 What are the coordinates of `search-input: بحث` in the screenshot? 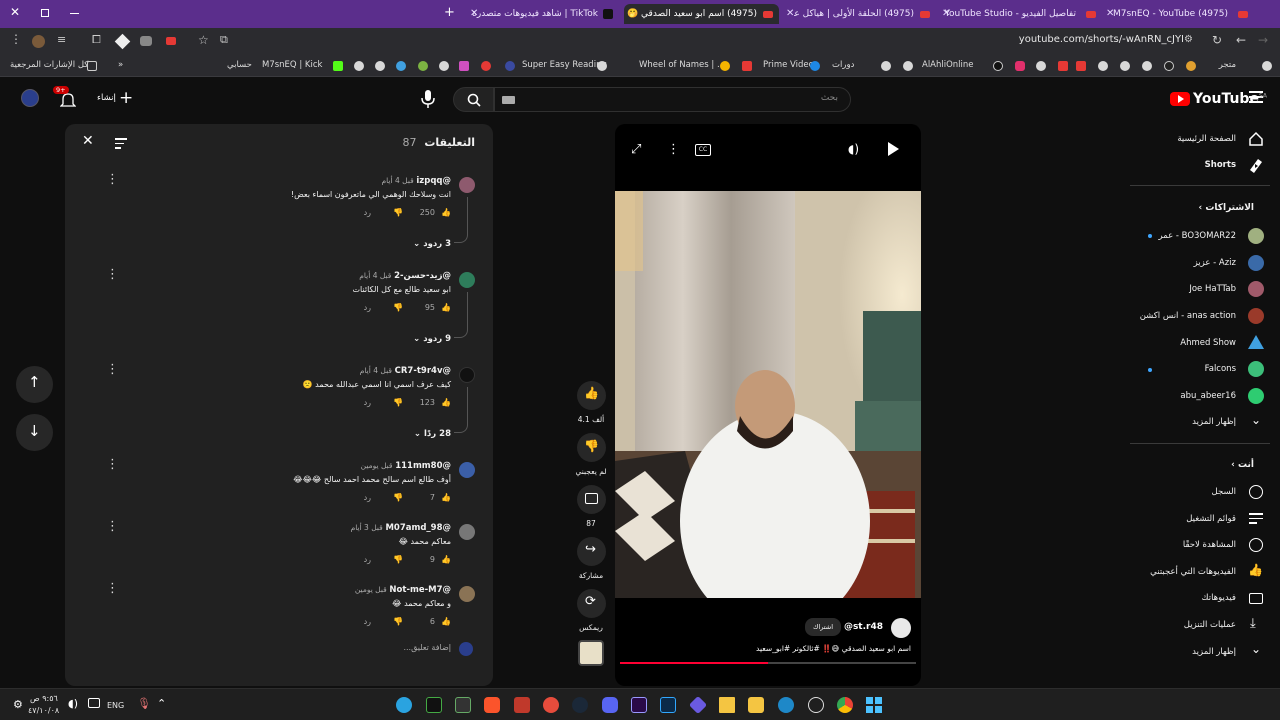 It's located at (672, 99).